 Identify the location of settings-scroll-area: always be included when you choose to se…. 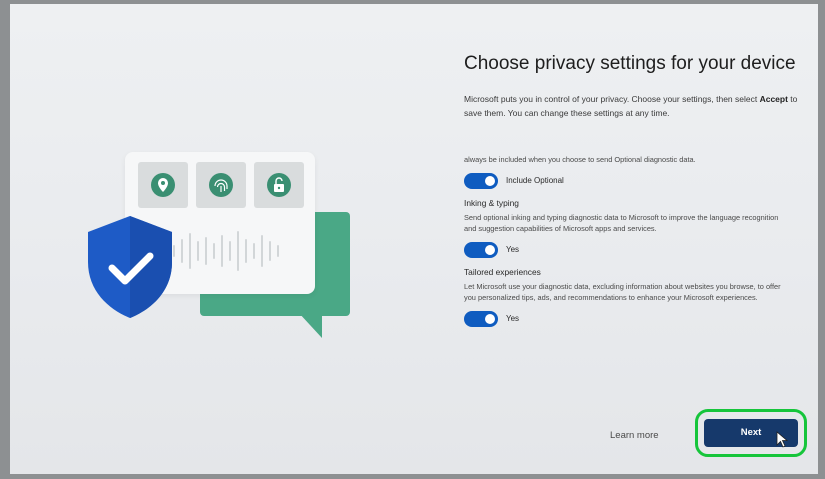
(624, 242).